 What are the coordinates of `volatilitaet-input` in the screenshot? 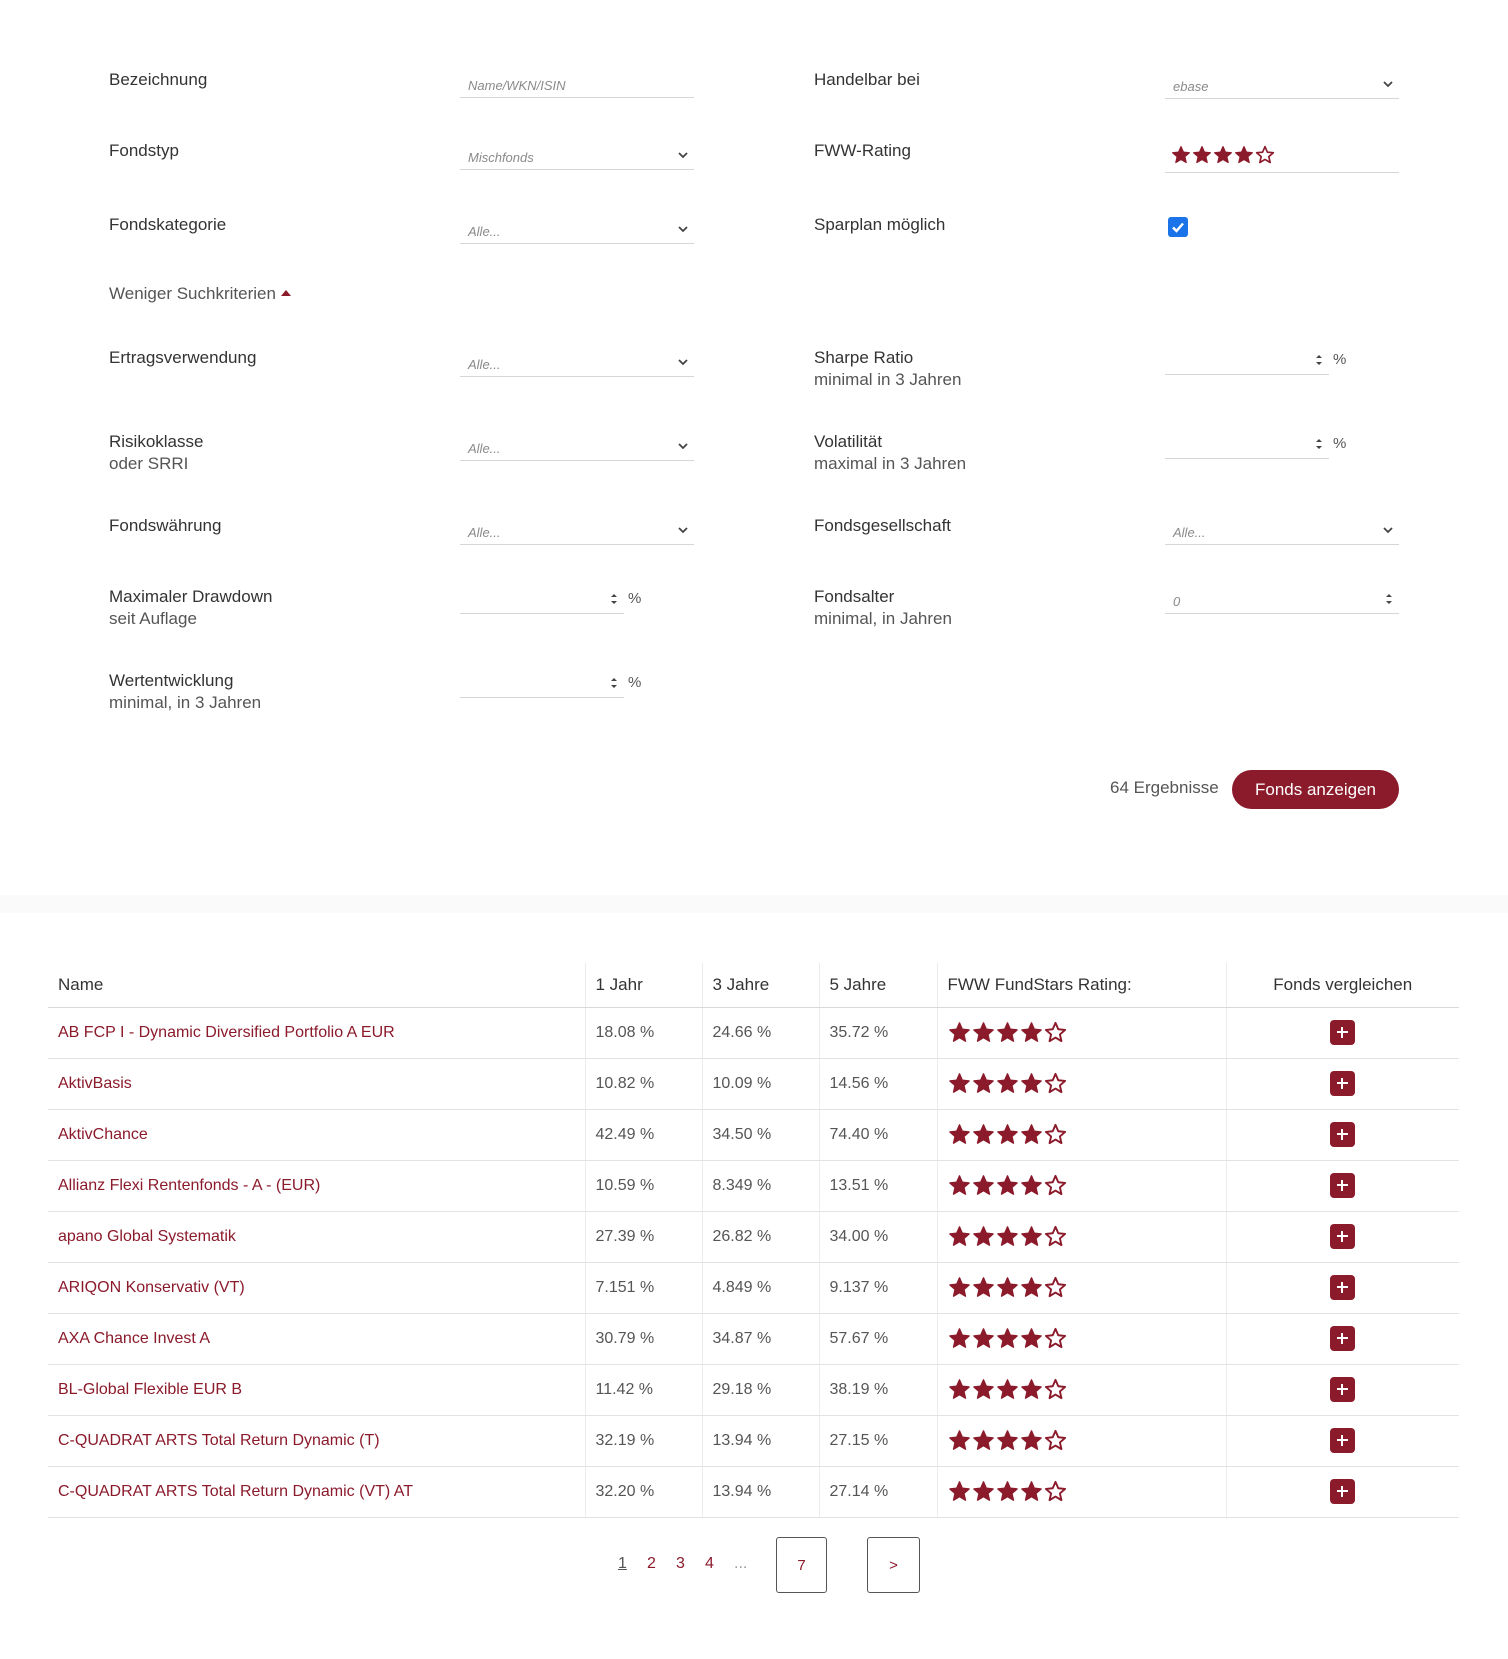 It's located at (1247, 445).